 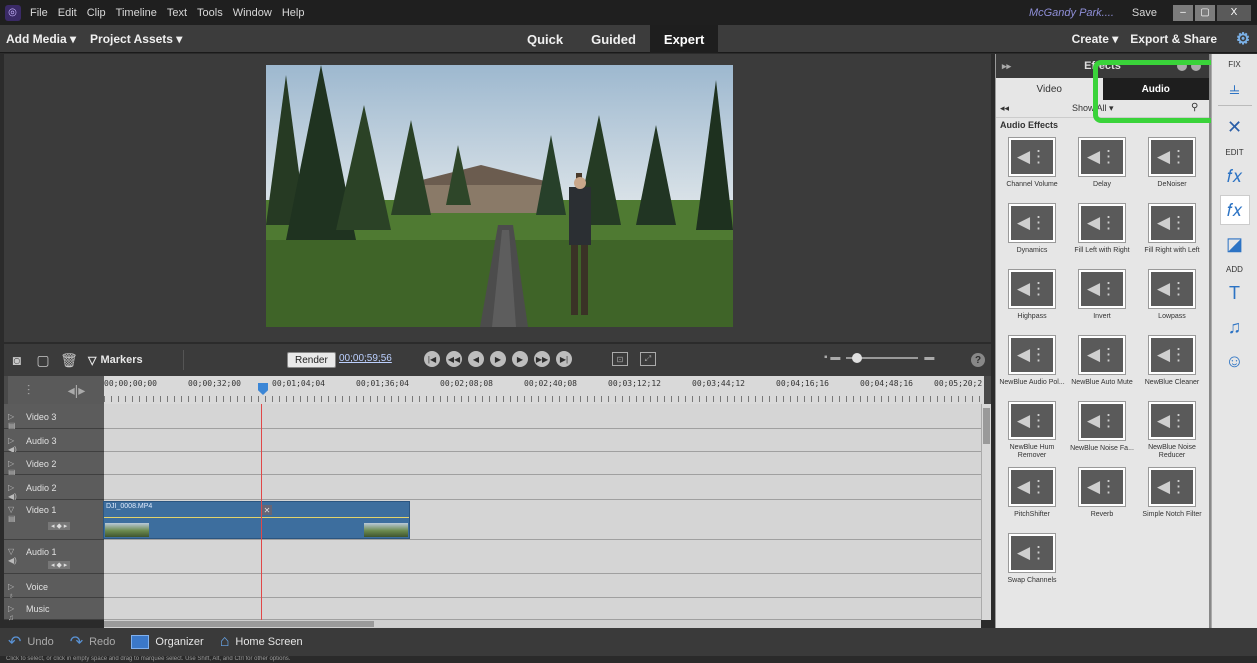 I want to click on home-screen-button: ⌂ Home Screen, so click(x=261, y=642).